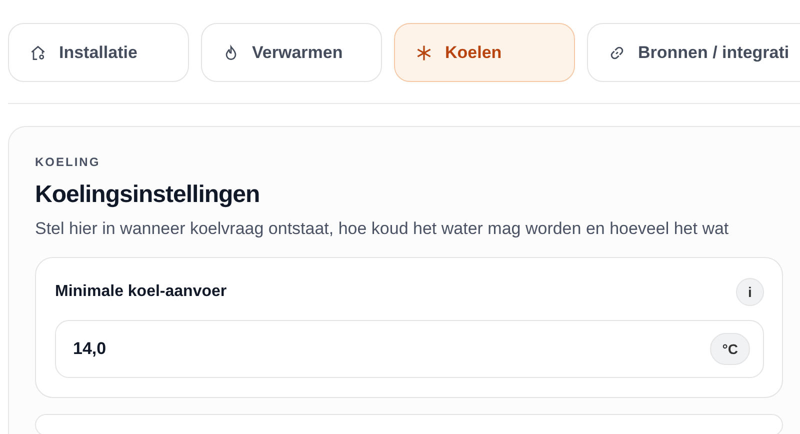 The width and height of the screenshot is (800, 434). I want to click on house-icon, so click(38, 53).